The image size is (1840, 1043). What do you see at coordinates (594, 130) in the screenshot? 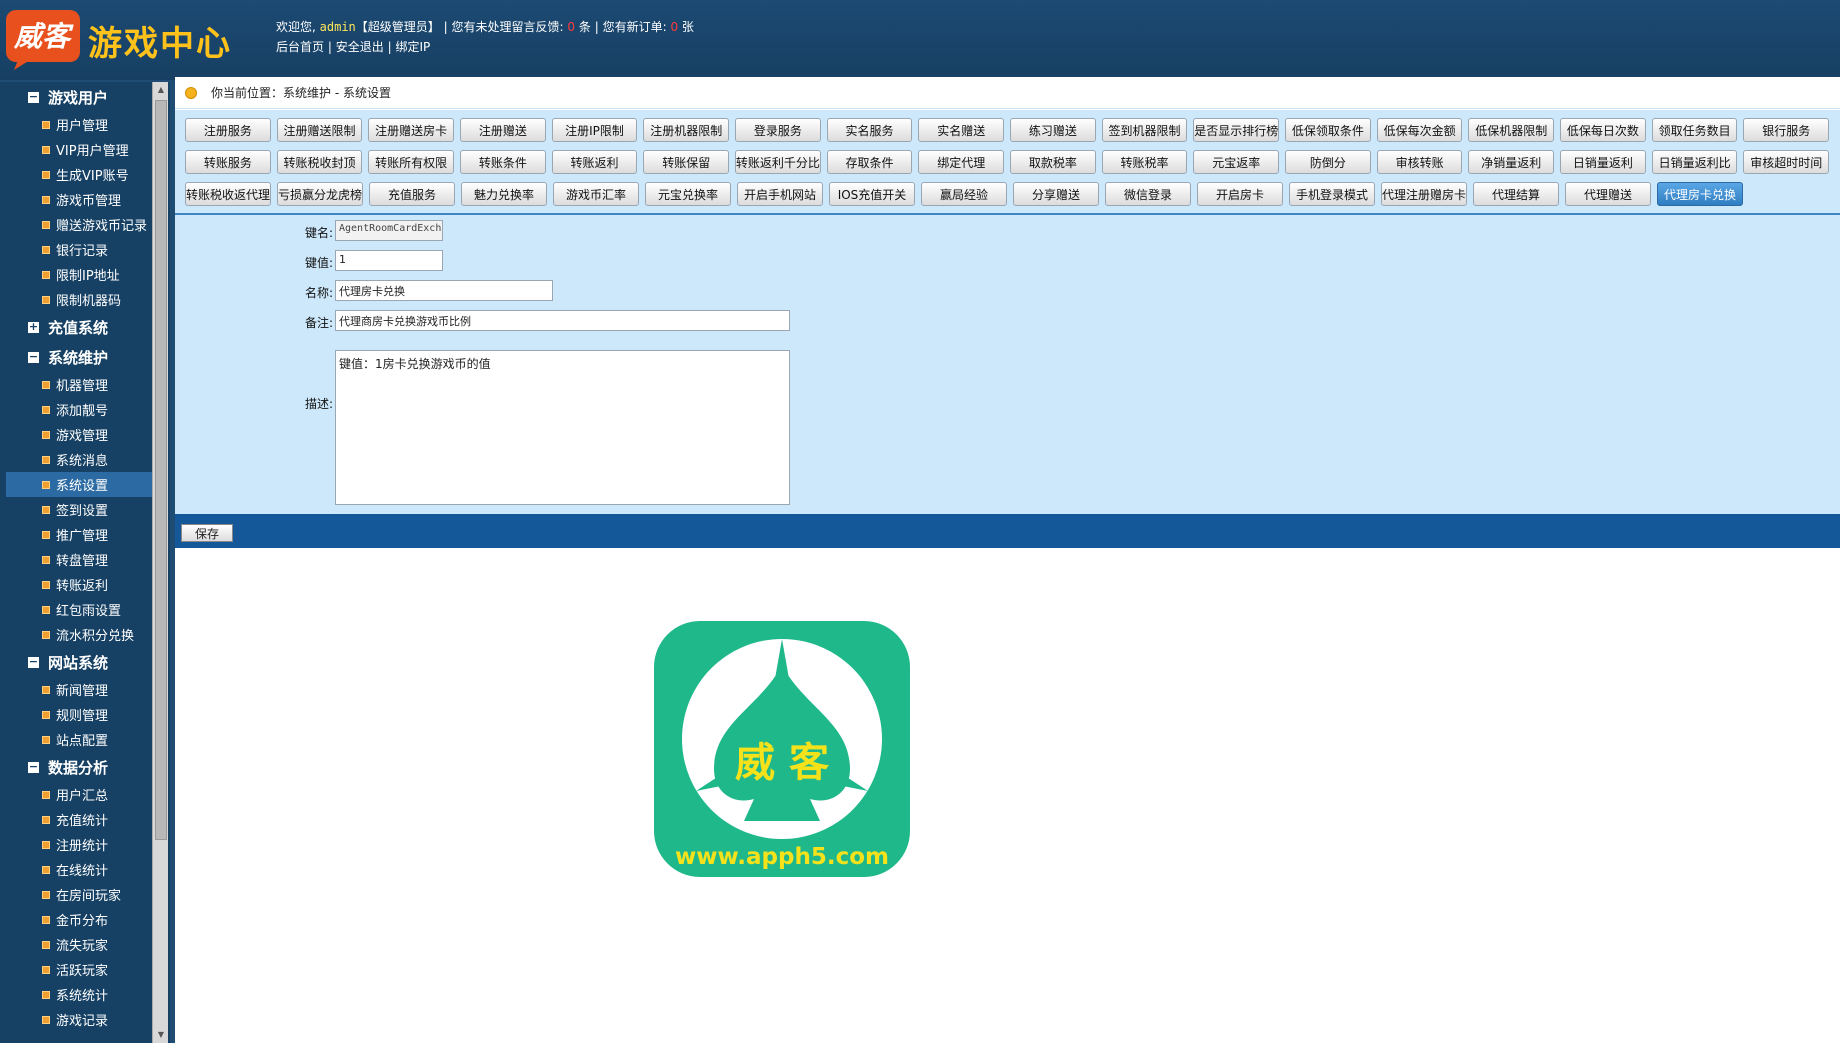
I see `setting-button: 注册IP限制` at bounding box center [594, 130].